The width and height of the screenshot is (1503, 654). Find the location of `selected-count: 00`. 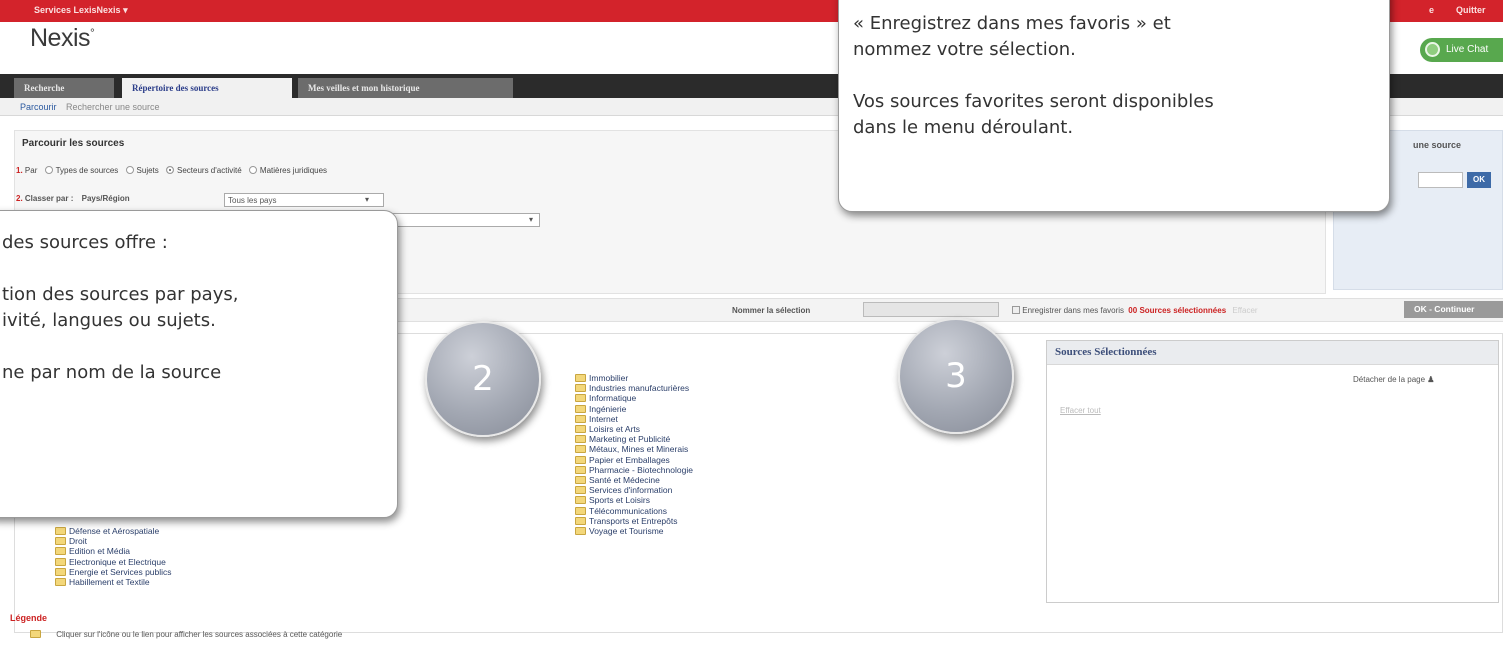

selected-count: 00 is located at coordinates (1133, 310).